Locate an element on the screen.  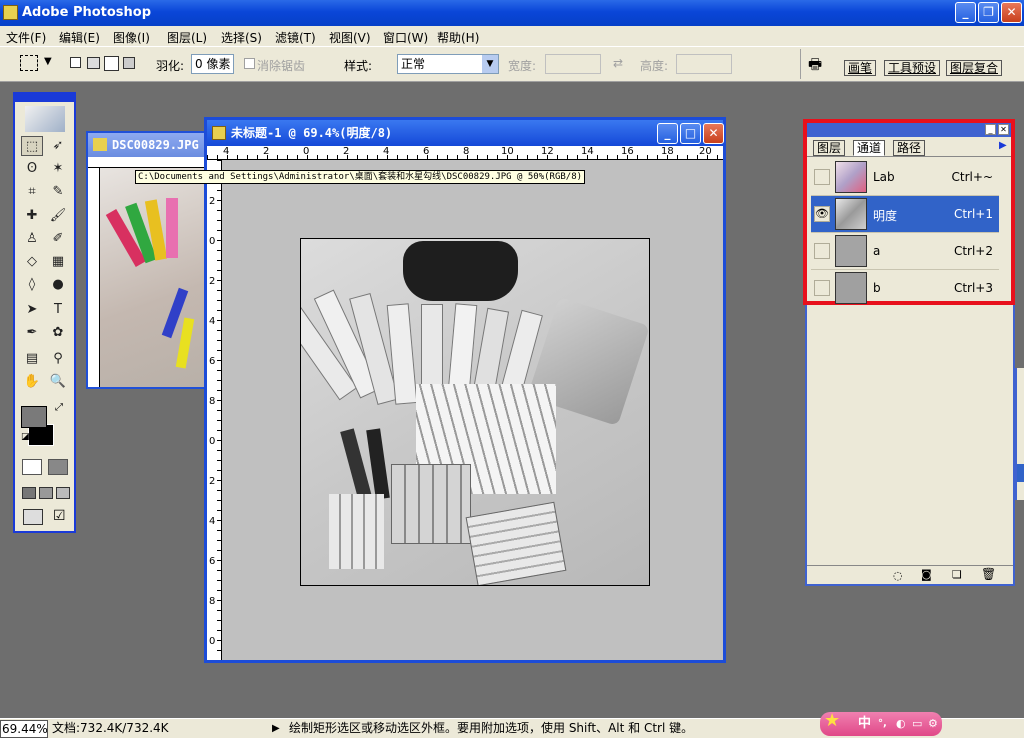
panel-title-bar: _ ✕ is located at coordinates (909, 130).